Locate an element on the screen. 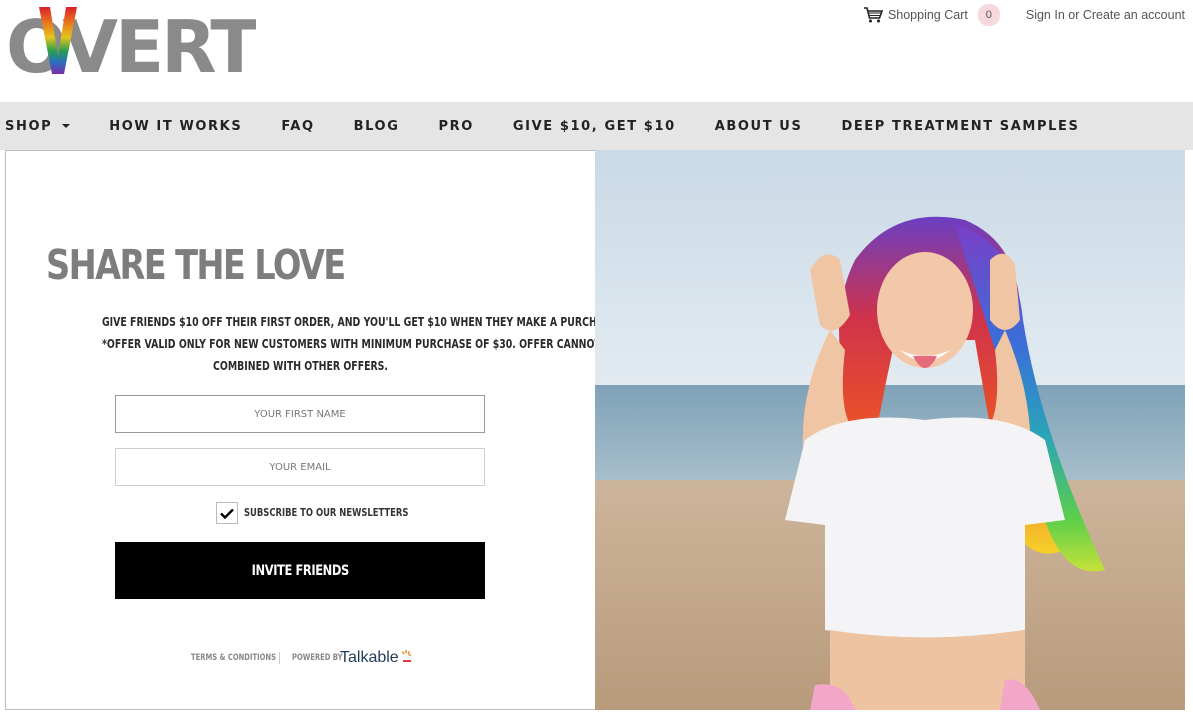 The image size is (1193, 716). talkable-brand: Talkable is located at coordinates (376, 658).